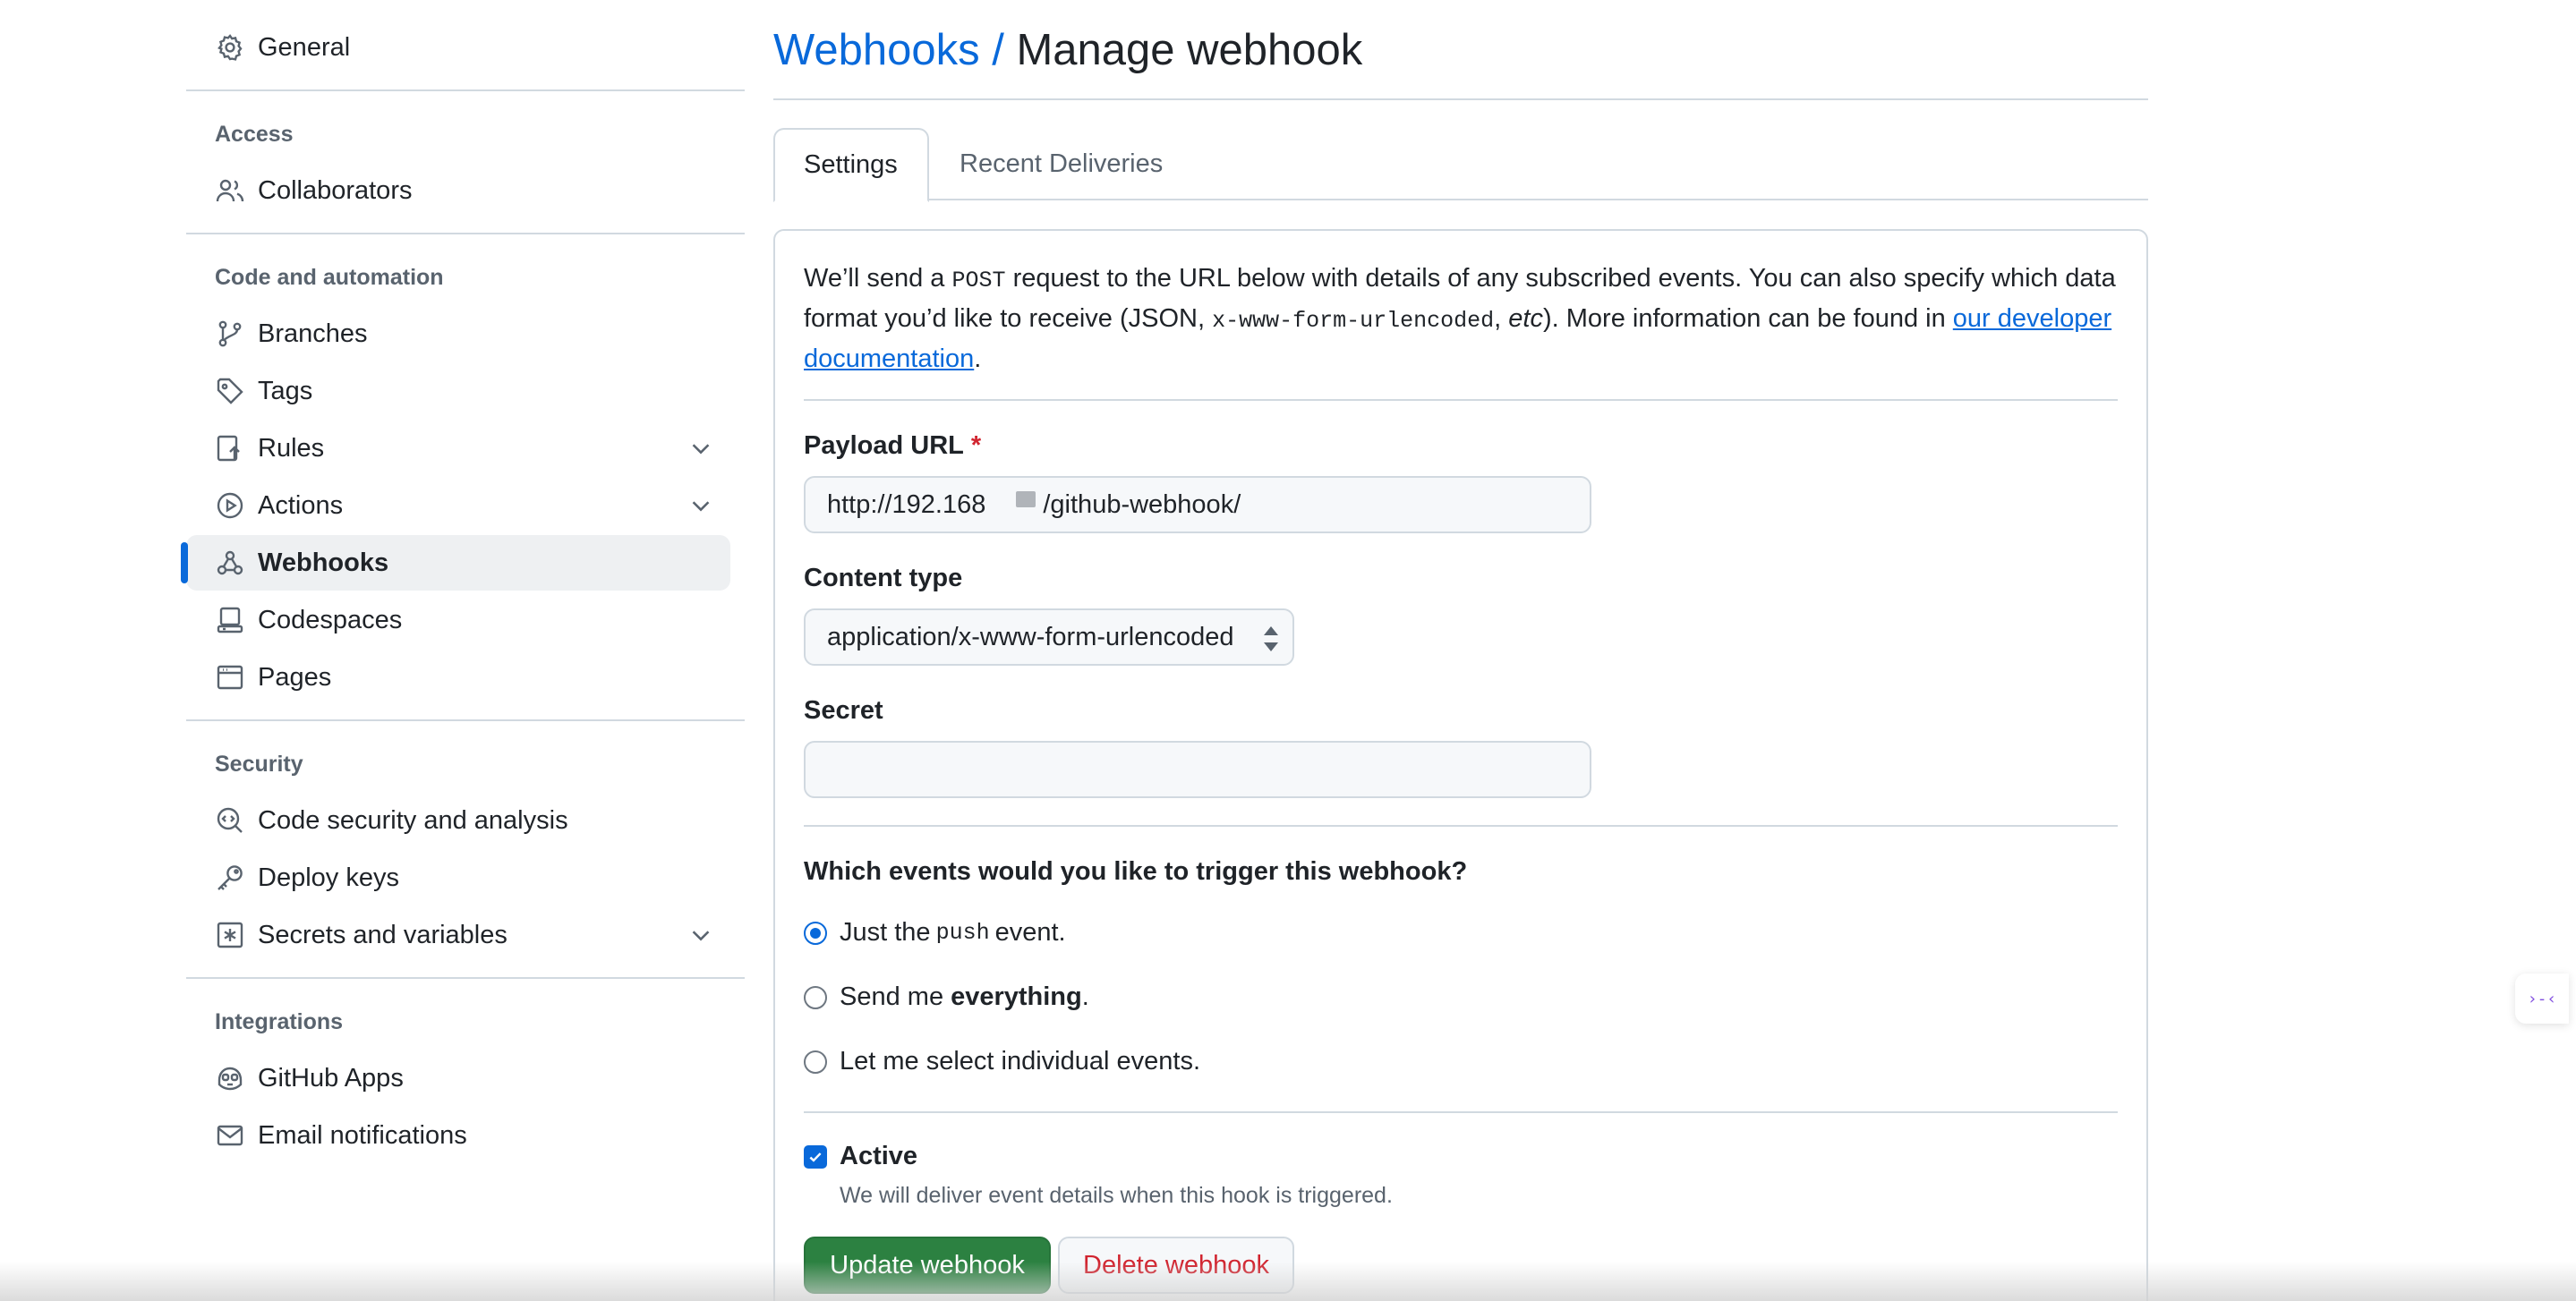 The height and width of the screenshot is (1301, 2576). What do you see at coordinates (335, 190) in the screenshot?
I see `sidebar-item-label: Collaborators` at bounding box center [335, 190].